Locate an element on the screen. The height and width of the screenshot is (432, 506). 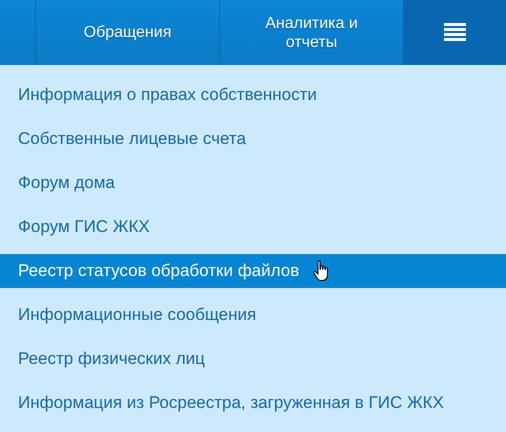
menu-item: Собственные лицевые счета is located at coordinates (253, 139).